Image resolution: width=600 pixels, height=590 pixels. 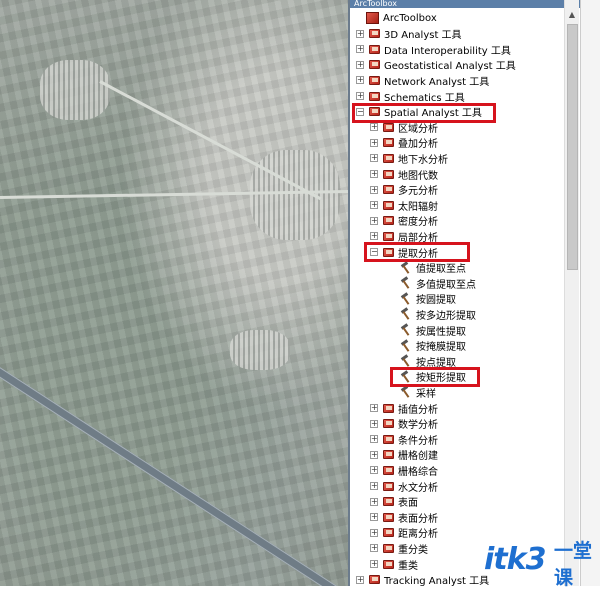 I want to click on tree-item-toolbox: + Data Interoperability 工具, so click(x=433, y=49).